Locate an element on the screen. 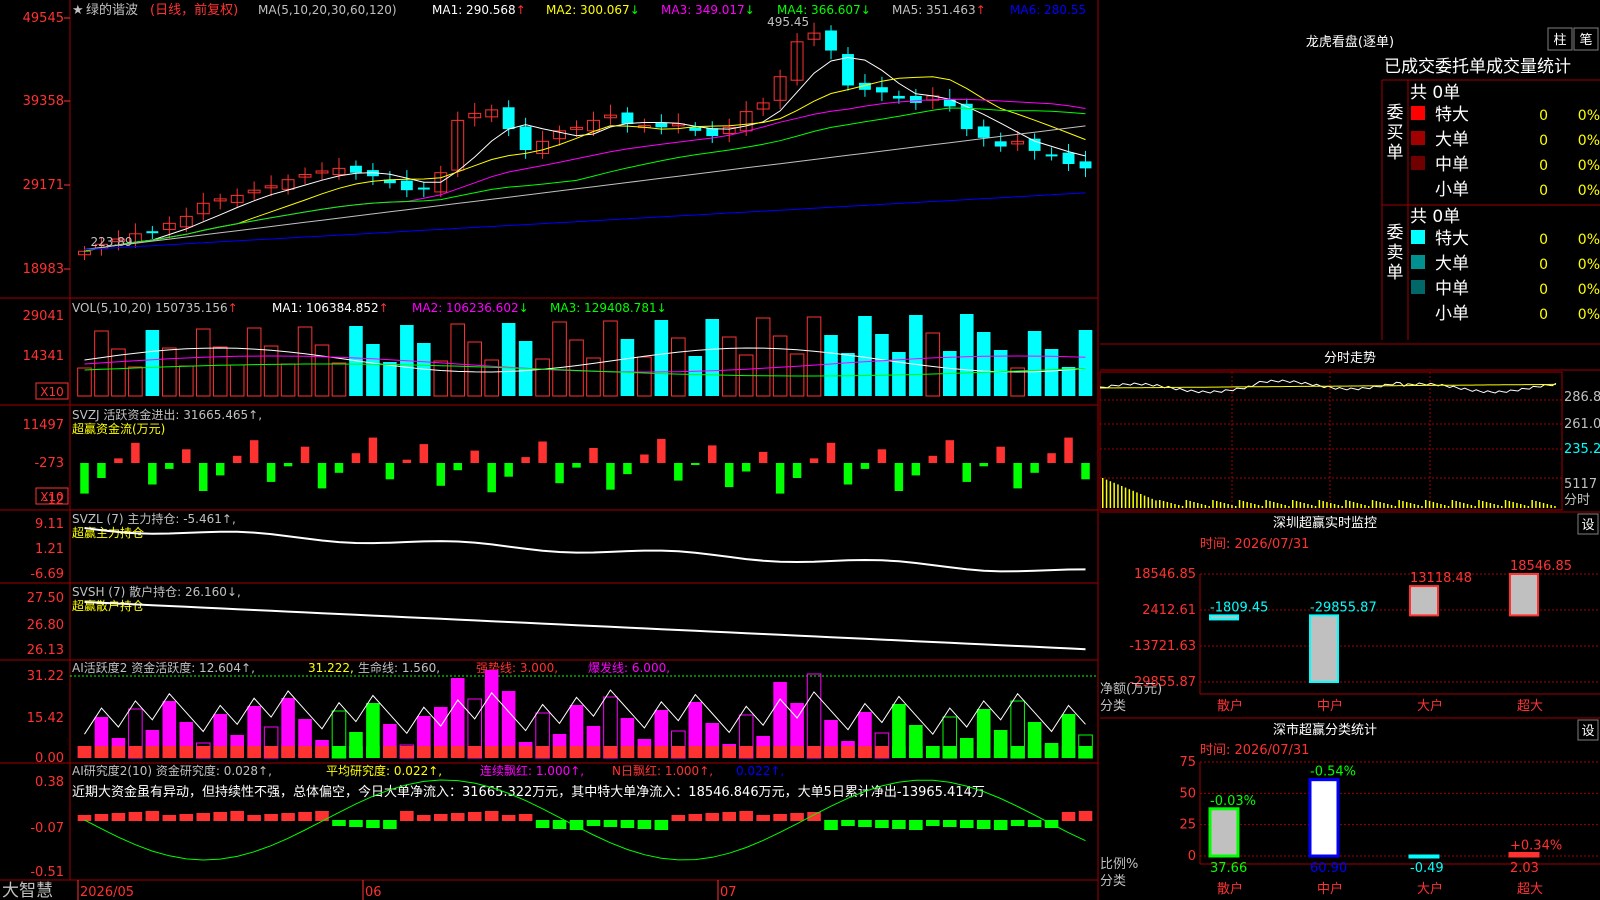 Image resolution: width=1600 pixels, height=900 pixels. btn-bi: 笔 is located at coordinates (1585, 40).